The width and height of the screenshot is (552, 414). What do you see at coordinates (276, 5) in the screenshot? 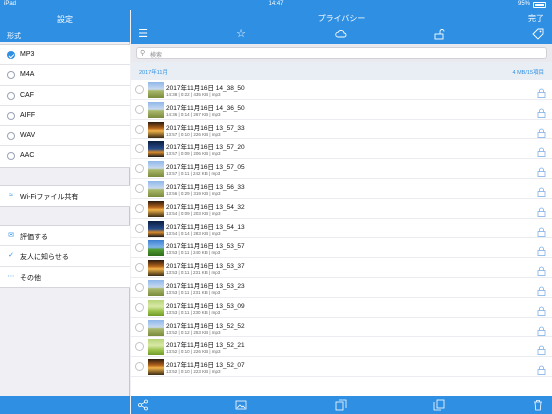
I see `status-bar: iPad 14:47 95%` at bounding box center [276, 5].